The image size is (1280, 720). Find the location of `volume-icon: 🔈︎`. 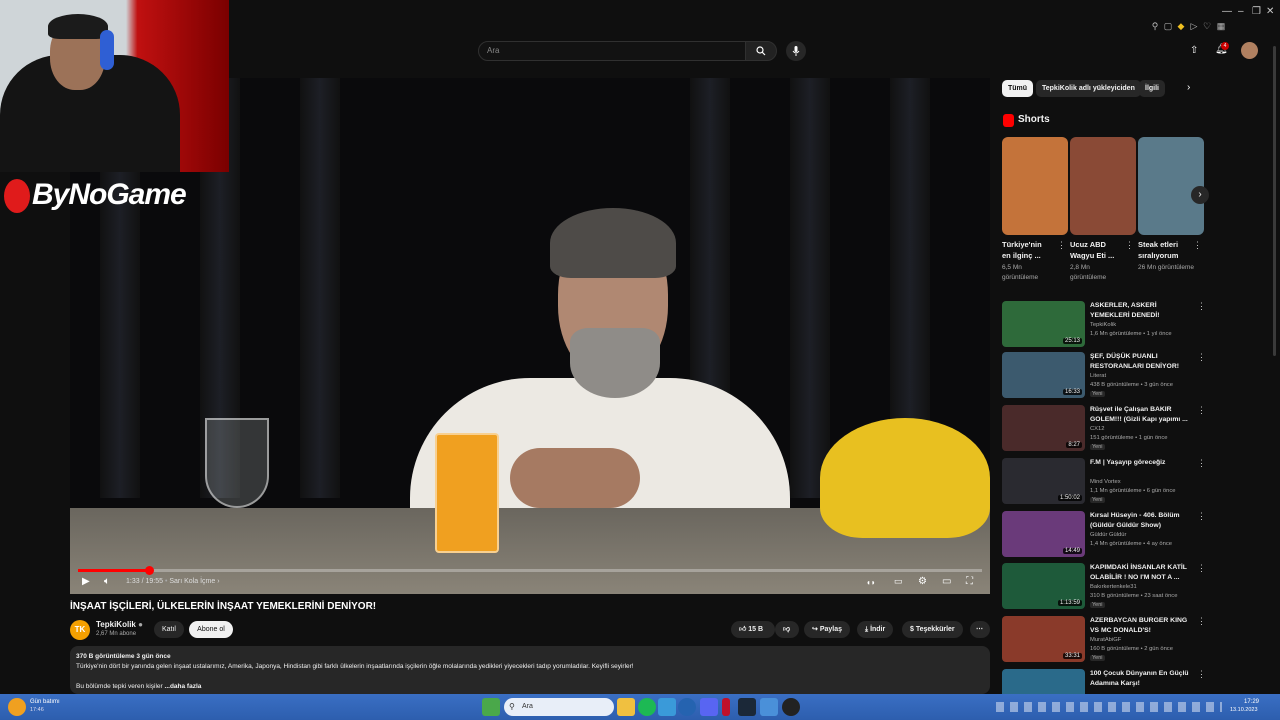

volume-icon: 🔈︎ is located at coordinates (107, 581).